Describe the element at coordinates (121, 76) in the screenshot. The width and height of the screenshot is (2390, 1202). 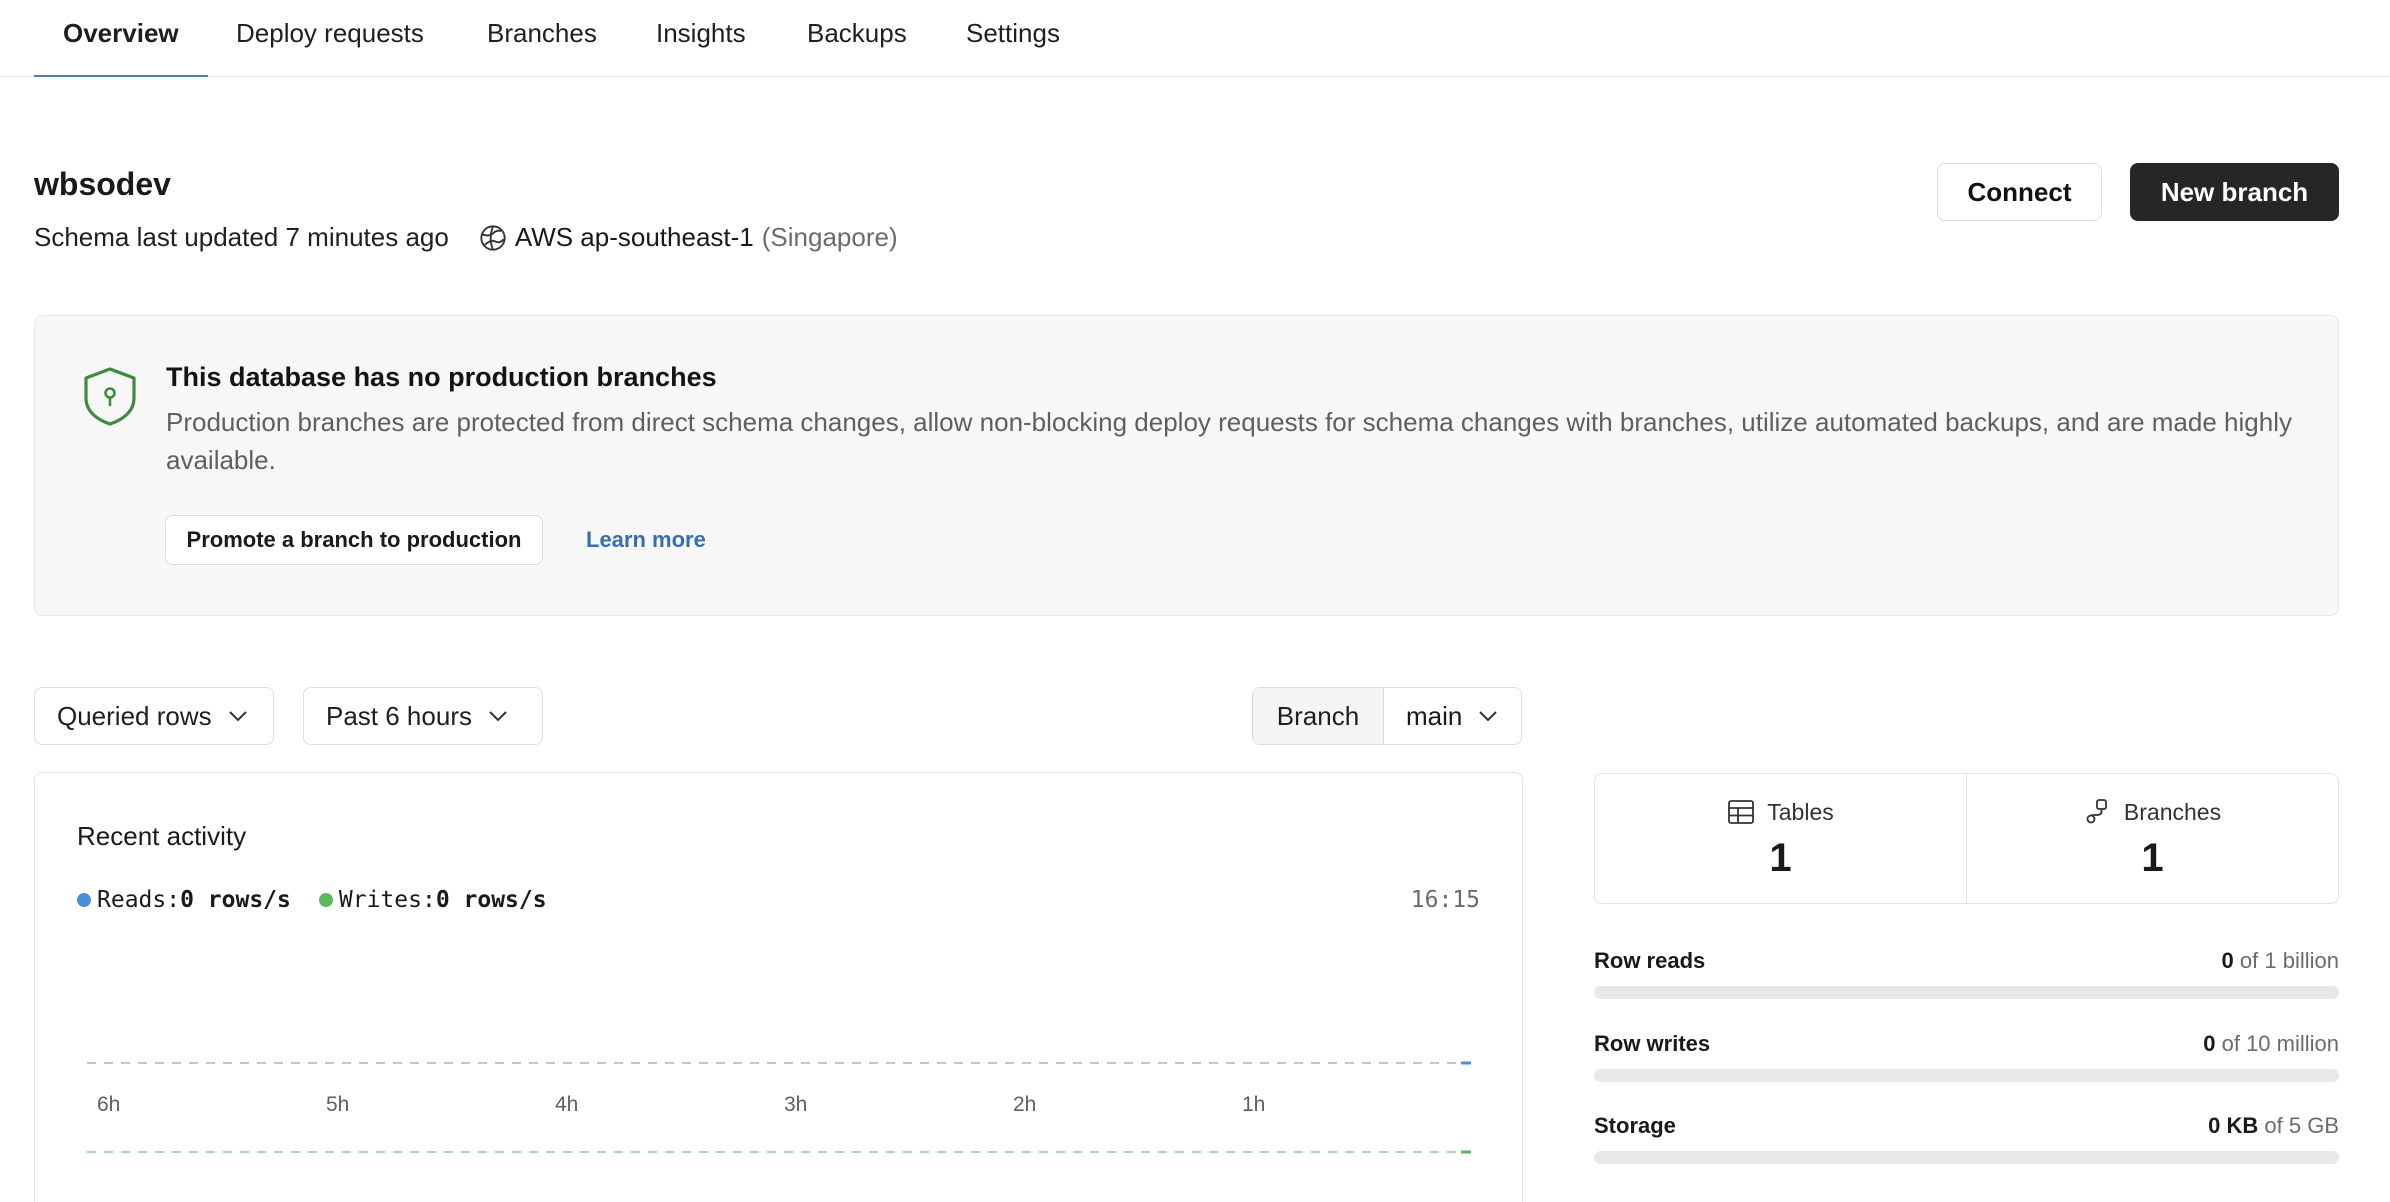
I see `active-tab-indicator` at that location.